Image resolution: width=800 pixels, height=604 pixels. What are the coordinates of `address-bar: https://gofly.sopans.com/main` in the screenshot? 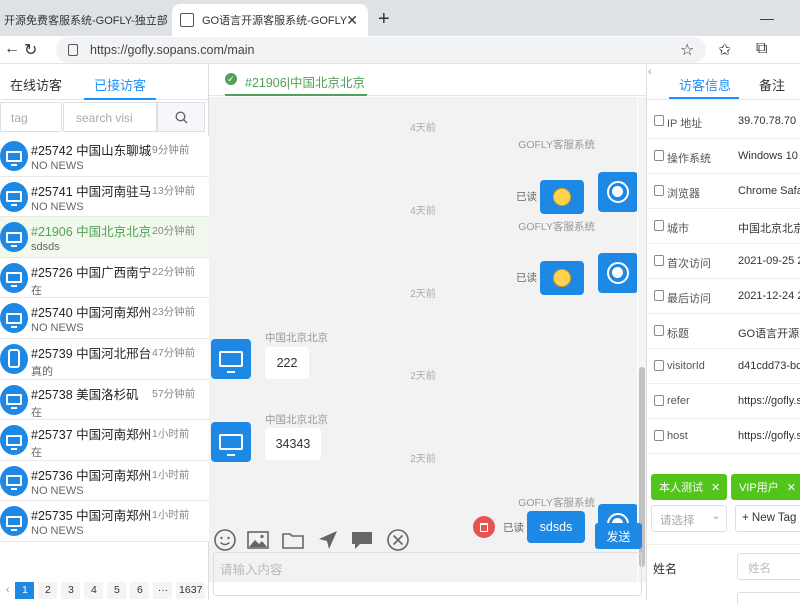 It's located at (381, 50).